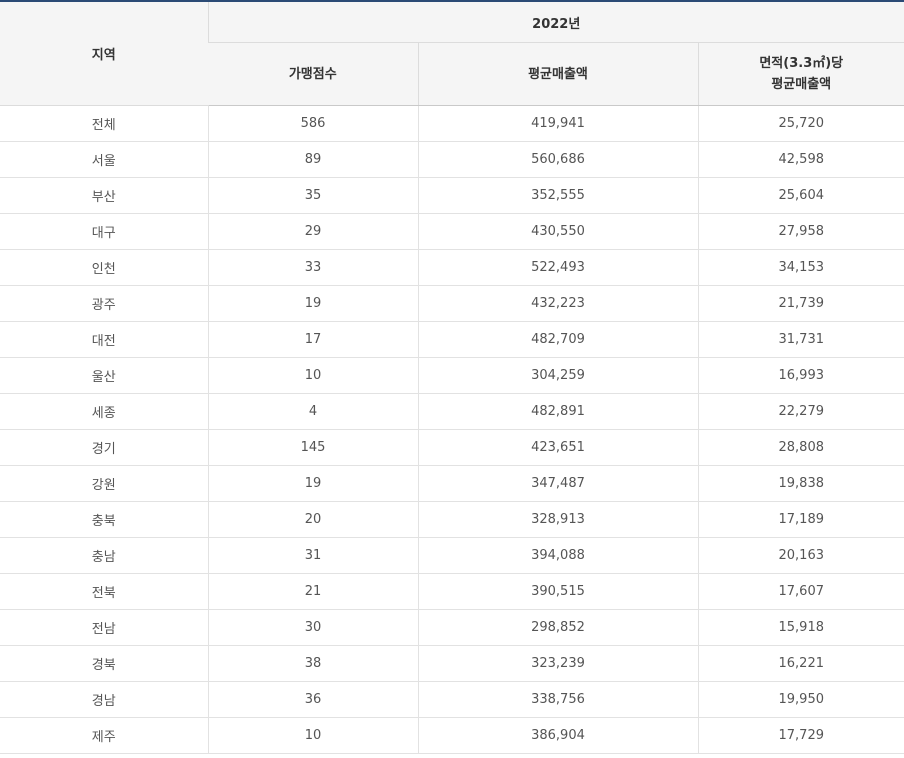 The height and width of the screenshot is (758, 904). What do you see at coordinates (557, 123) in the screenshot?
I see `cell-avg-sales: 419,941` at bounding box center [557, 123].